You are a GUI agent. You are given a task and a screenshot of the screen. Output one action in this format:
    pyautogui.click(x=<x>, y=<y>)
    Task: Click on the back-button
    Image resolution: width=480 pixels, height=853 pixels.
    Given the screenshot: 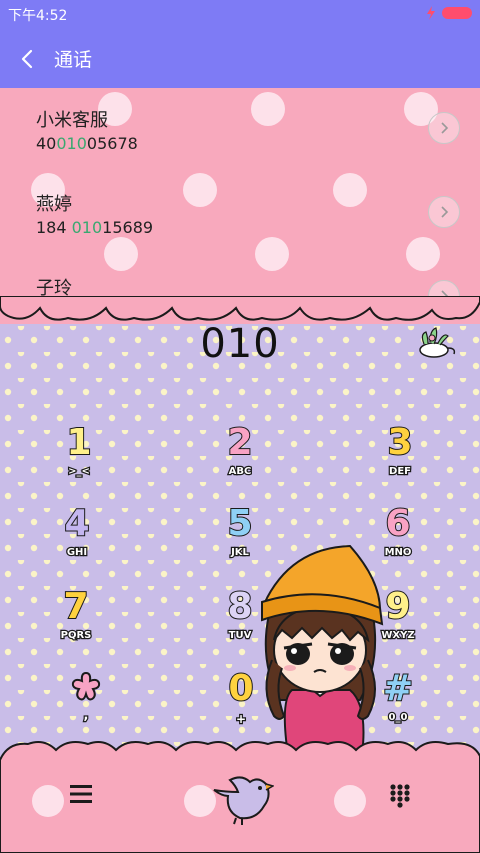 What is the action you would take?
    pyautogui.click(x=27, y=59)
    